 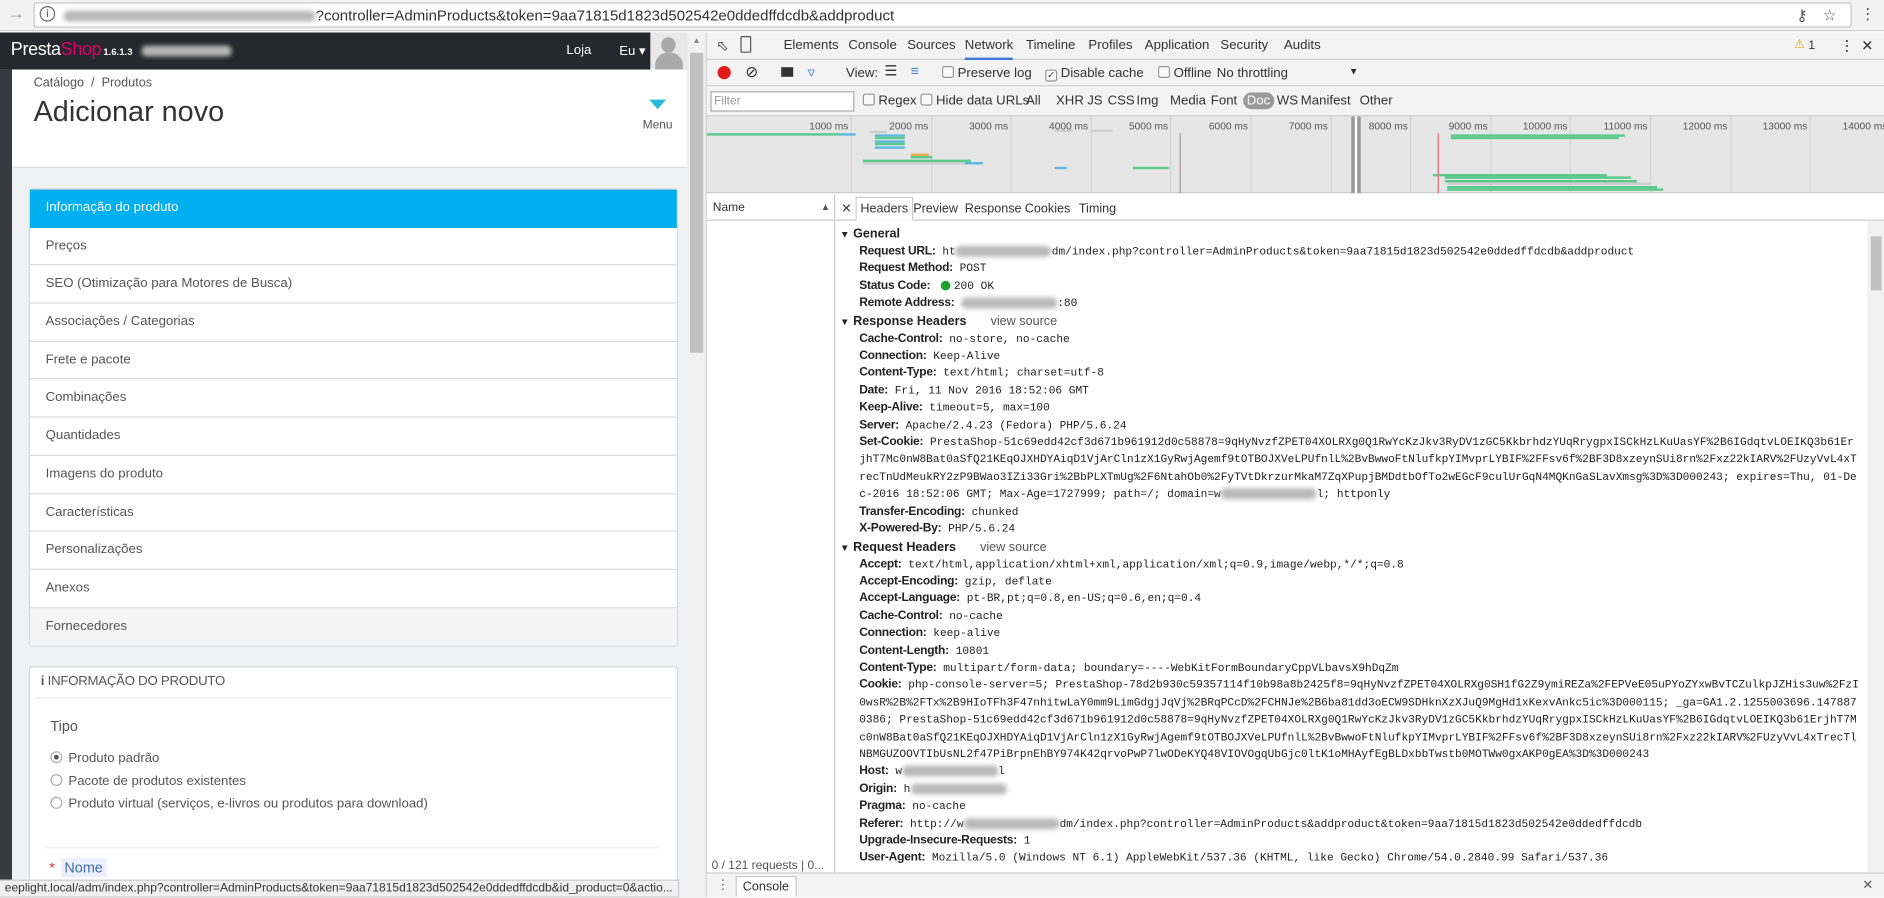 What do you see at coordinates (1801, 15) in the screenshot?
I see `key-icon: ⚷` at bounding box center [1801, 15].